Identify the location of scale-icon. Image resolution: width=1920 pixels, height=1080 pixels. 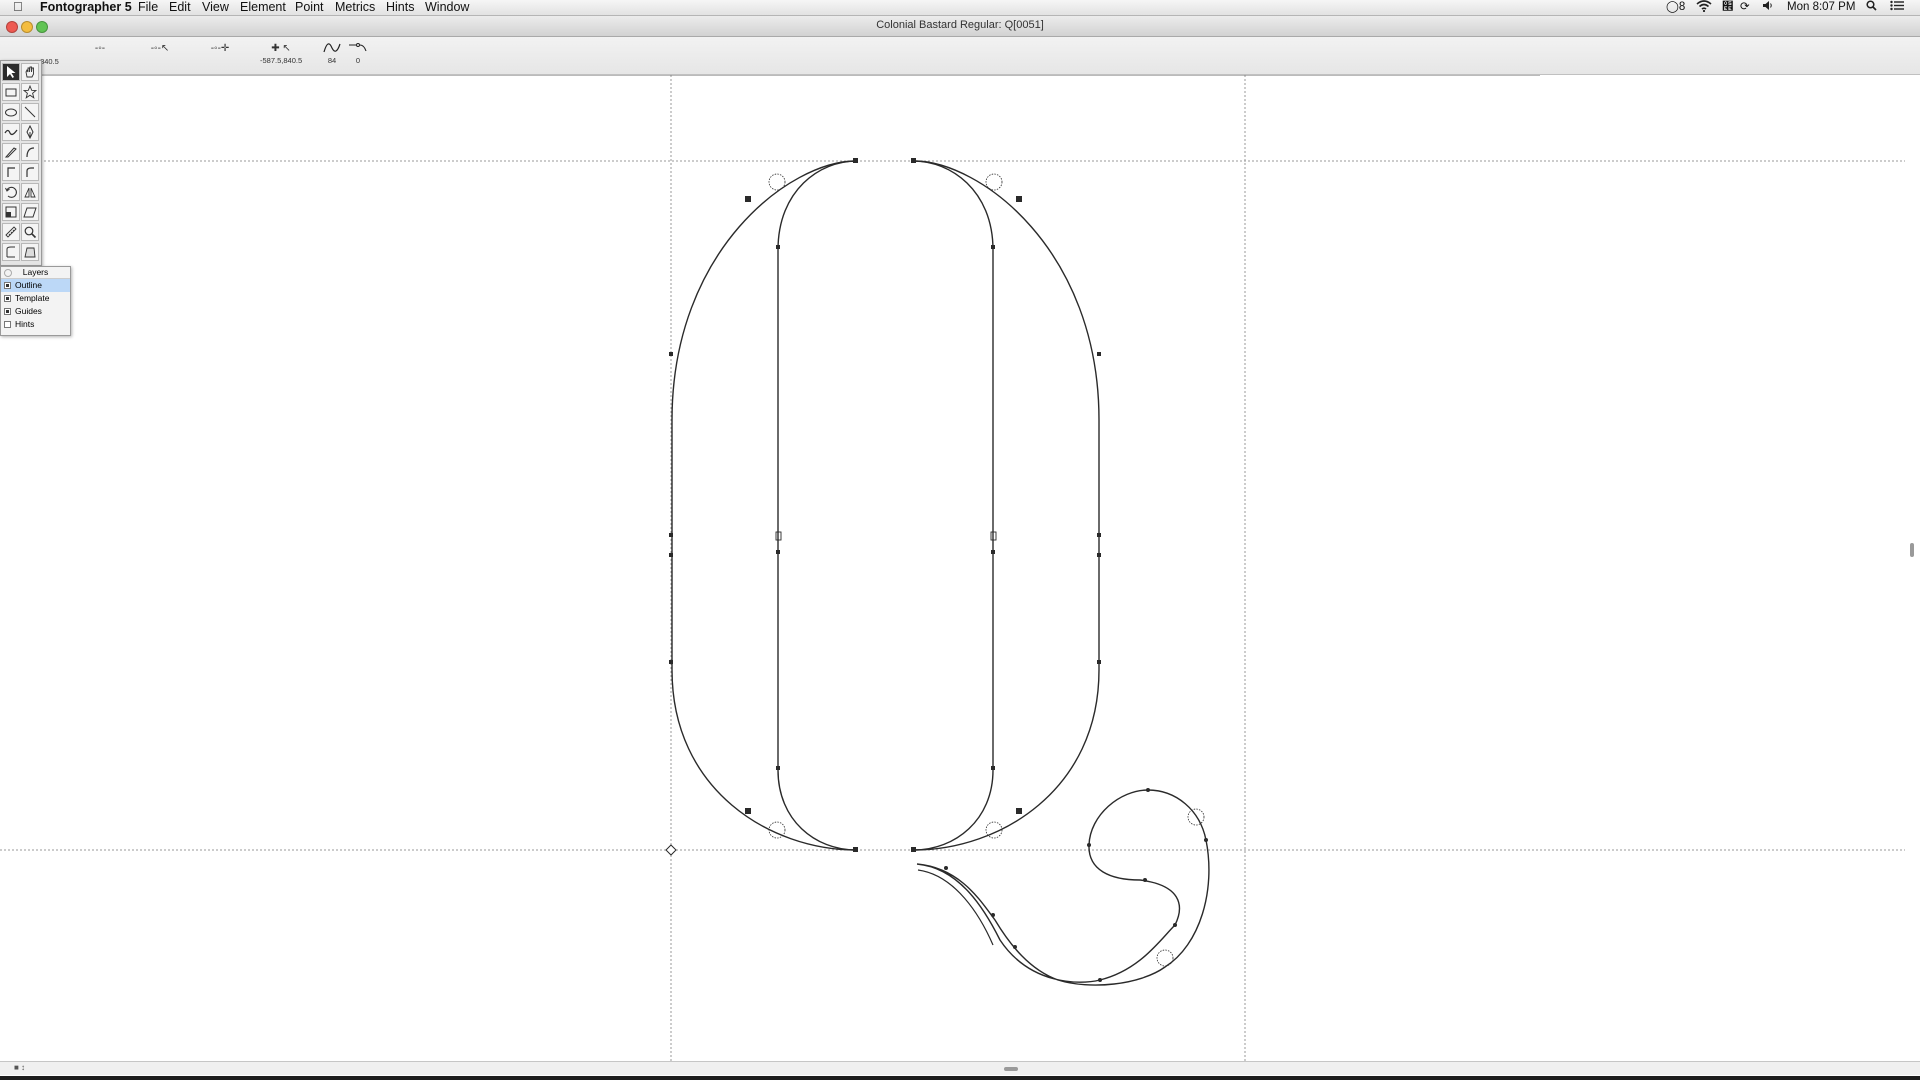
(11, 212).